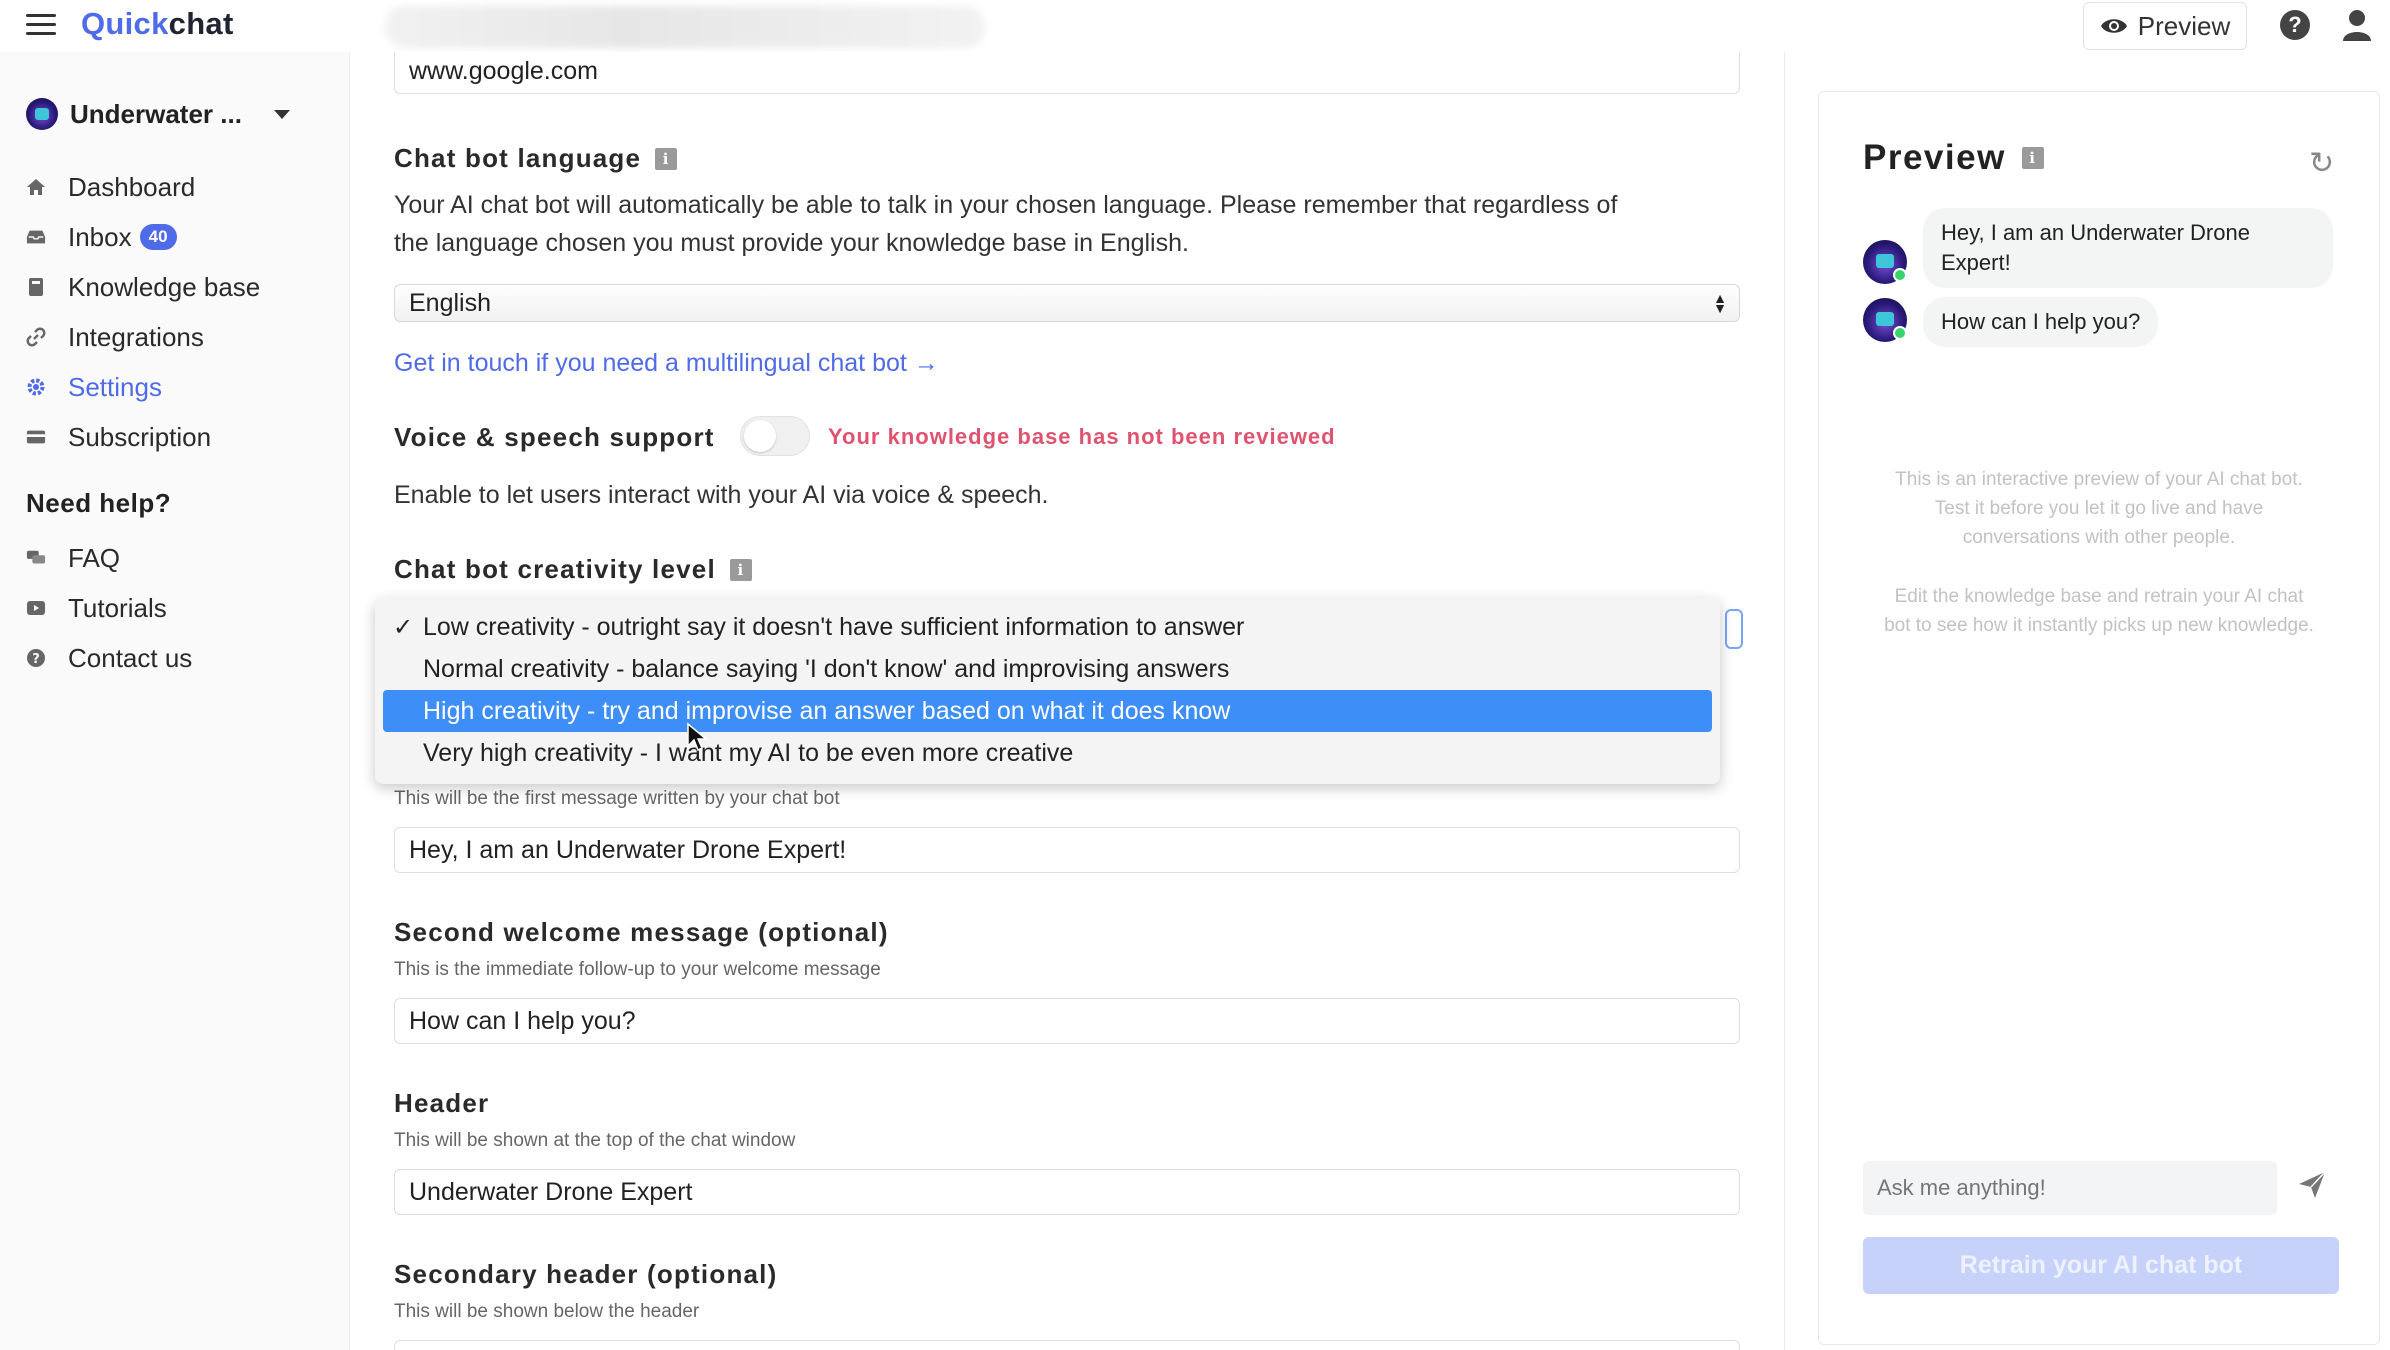  What do you see at coordinates (36, 337) in the screenshot?
I see `link-icon` at bounding box center [36, 337].